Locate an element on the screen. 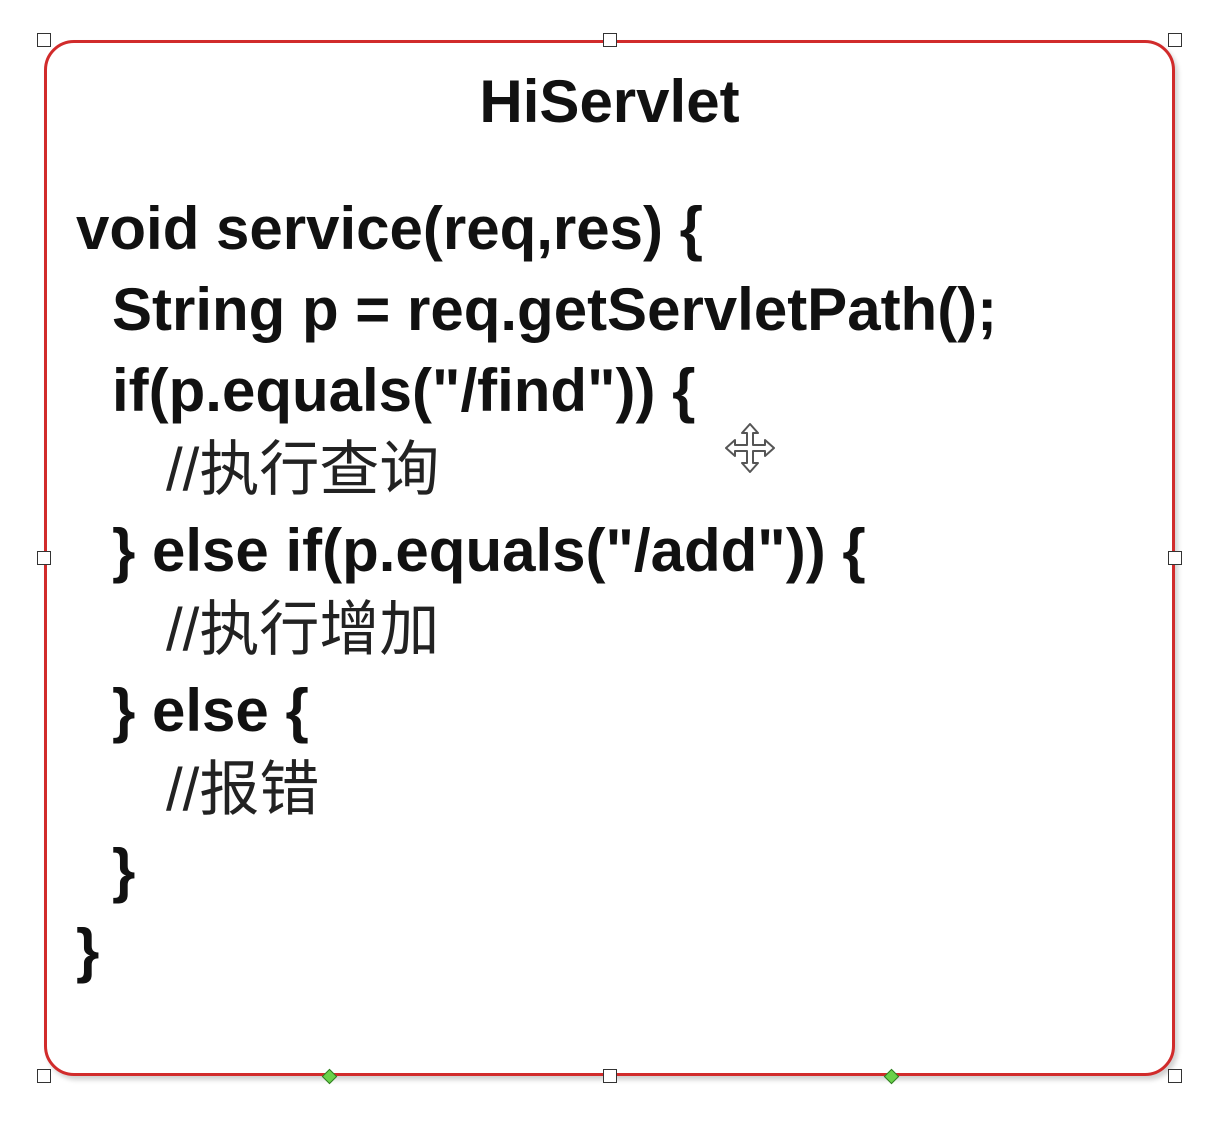 This screenshot has width=1232, height=1144. code-line: if(p.equals("/find")) { is located at coordinates (404, 390).